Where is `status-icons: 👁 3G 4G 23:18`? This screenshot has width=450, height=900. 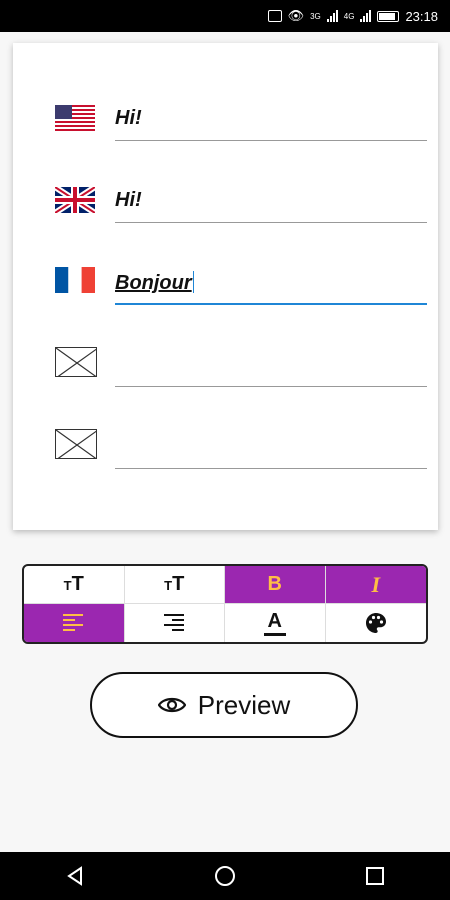 status-icons: 👁 3G 4G 23:18 is located at coordinates (352, 16).